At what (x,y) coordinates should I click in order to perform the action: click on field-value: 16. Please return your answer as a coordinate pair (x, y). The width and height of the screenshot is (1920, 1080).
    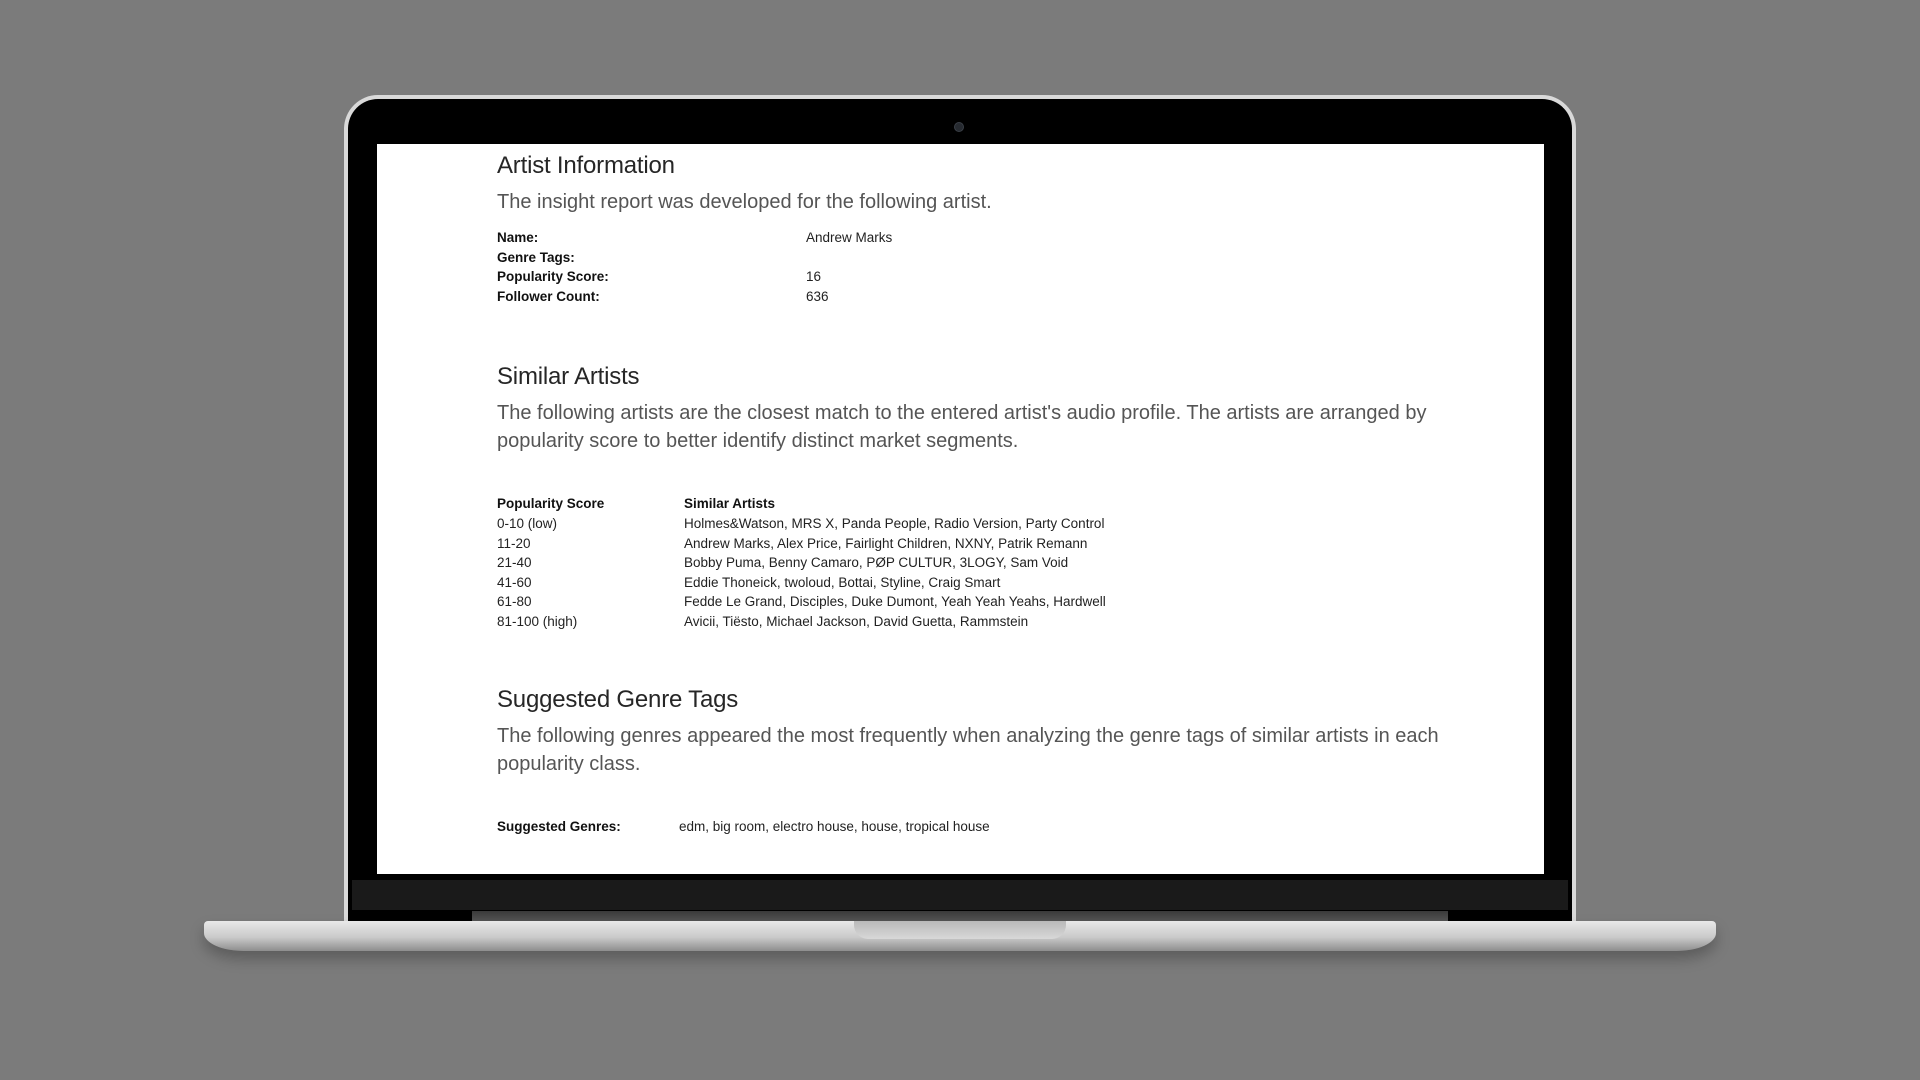
    Looking at the image, I should click on (814, 277).